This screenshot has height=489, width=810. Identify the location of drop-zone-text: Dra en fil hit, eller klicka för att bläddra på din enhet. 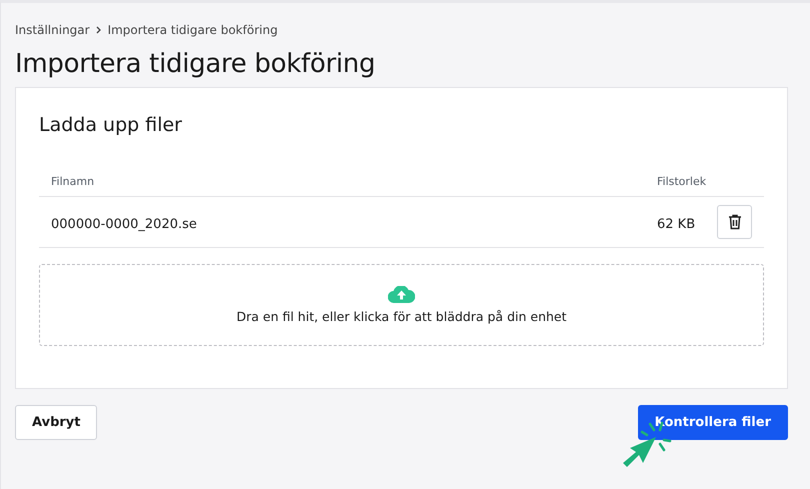
(401, 316).